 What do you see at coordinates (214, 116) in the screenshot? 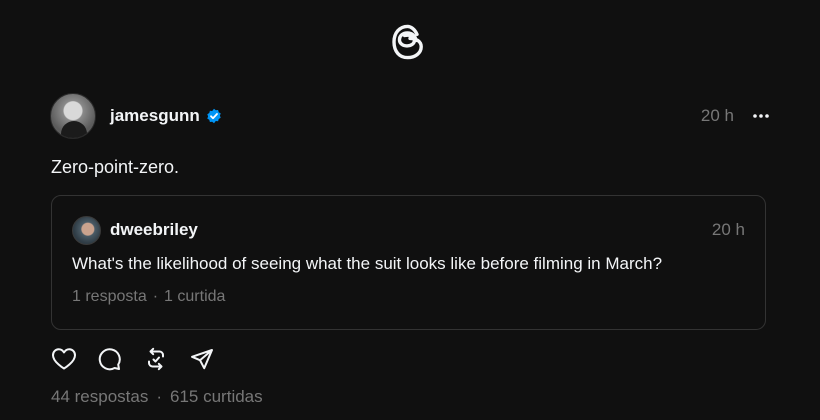
I see `verified-badge-icon` at bounding box center [214, 116].